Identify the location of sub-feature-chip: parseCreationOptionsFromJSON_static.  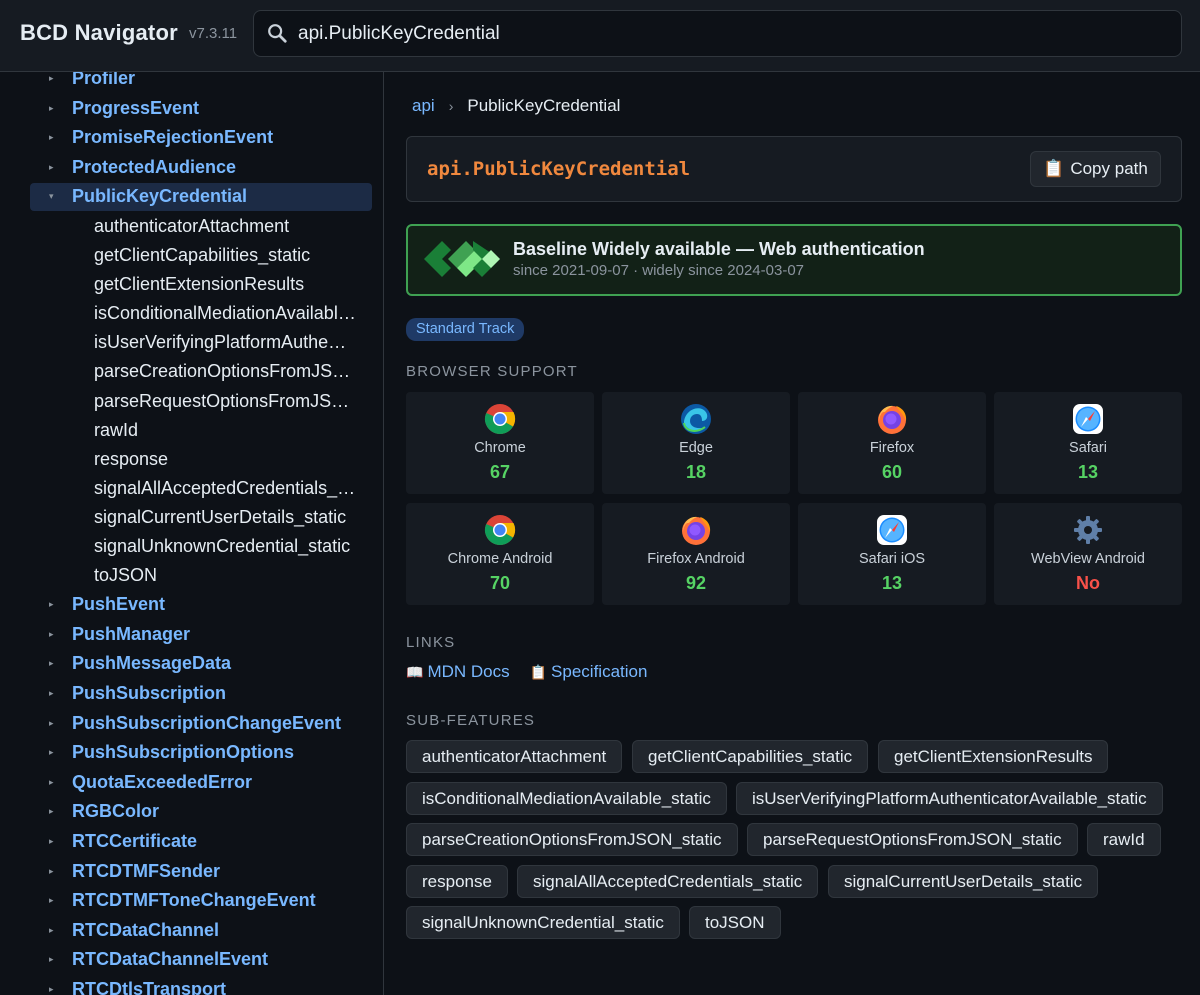
(572, 839).